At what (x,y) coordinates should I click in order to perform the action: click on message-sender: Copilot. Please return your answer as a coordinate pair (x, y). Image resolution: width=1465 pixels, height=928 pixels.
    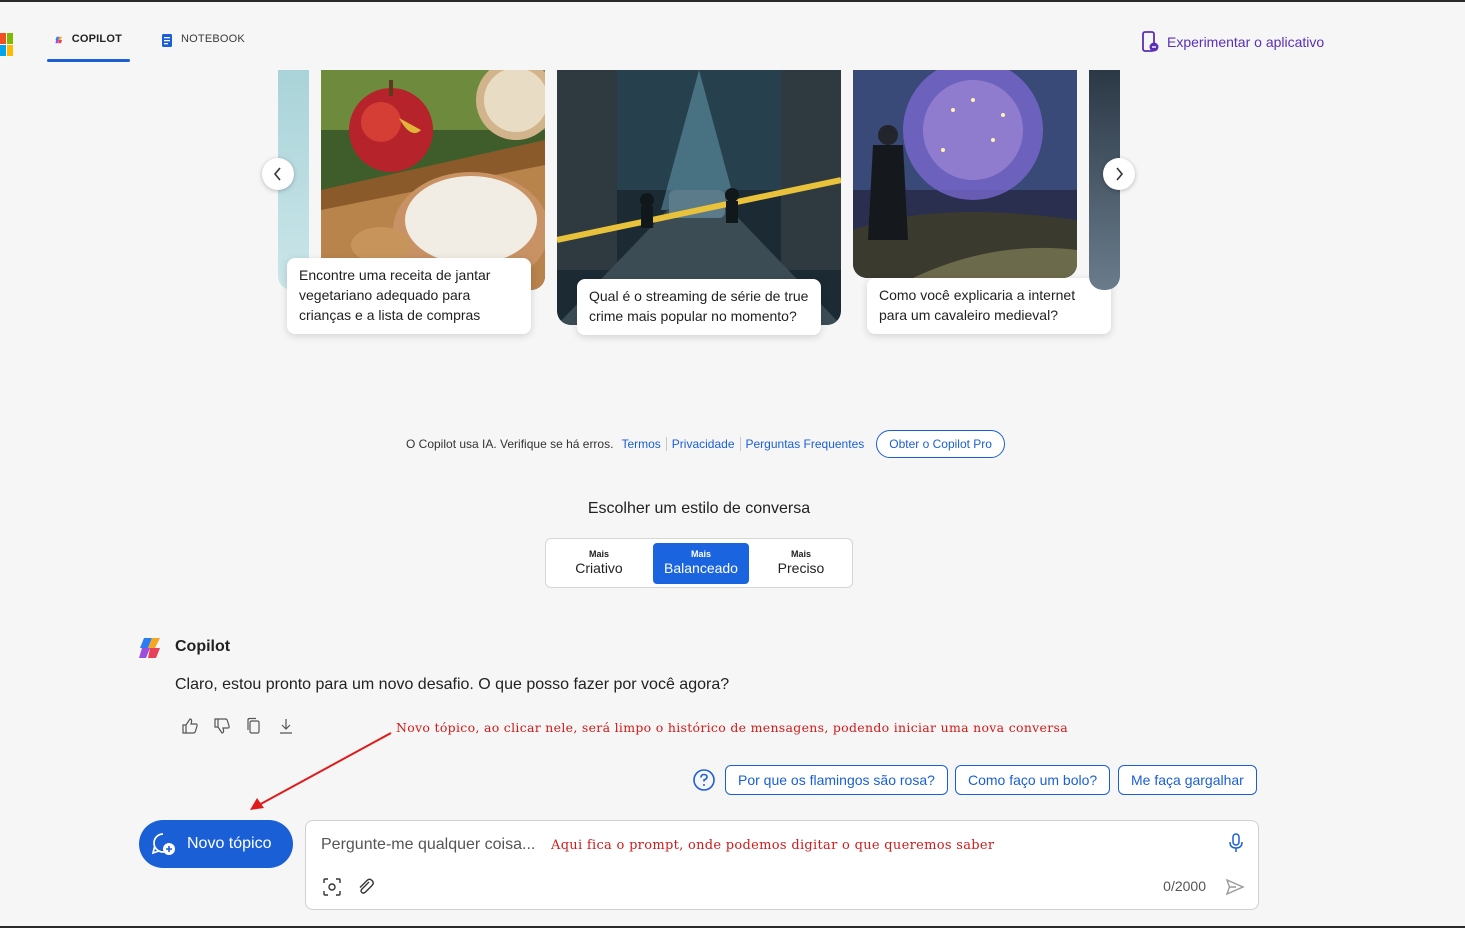
    Looking at the image, I should click on (203, 646).